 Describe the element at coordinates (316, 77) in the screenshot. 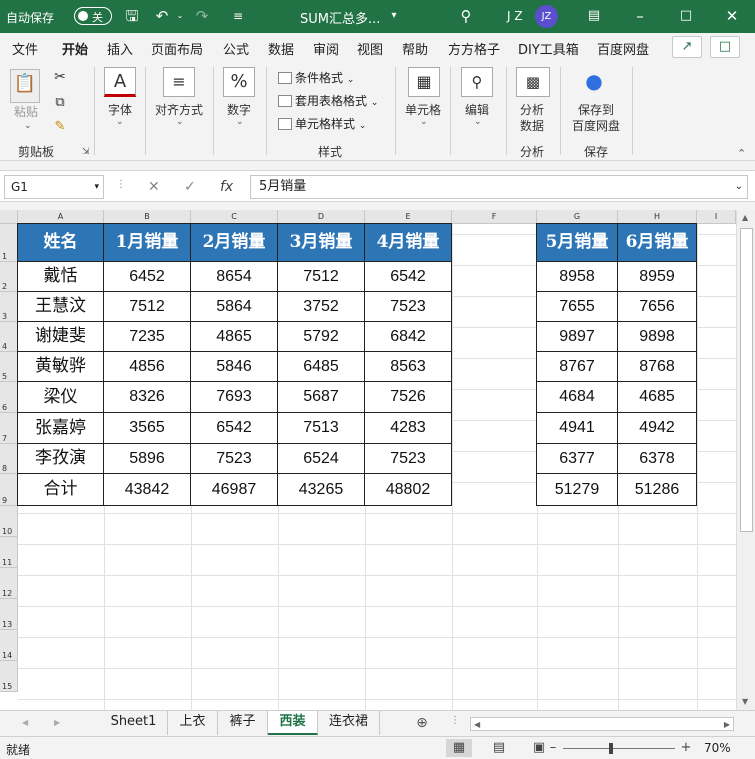

I see `conditional-format-button: 条件格式 ⌄` at that location.